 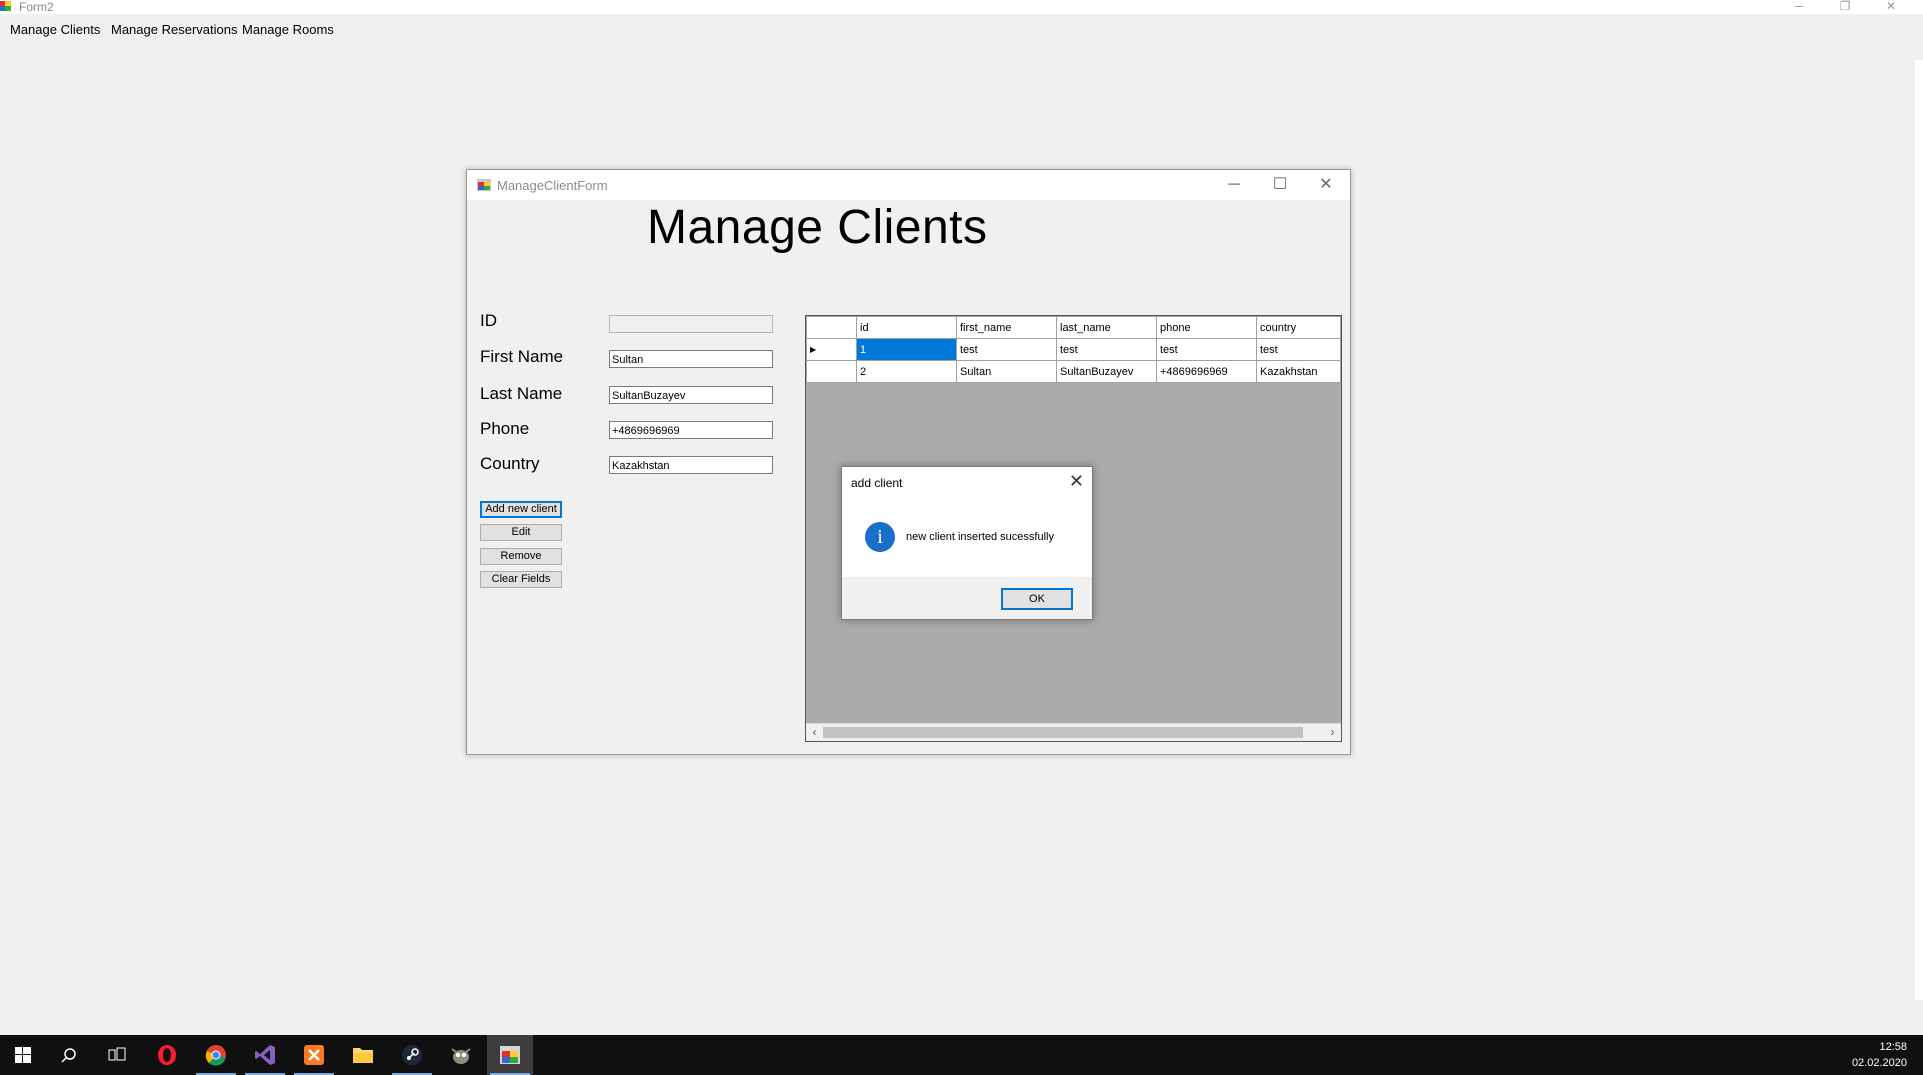 I want to click on first-name-label: First Name, so click(x=522, y=356).